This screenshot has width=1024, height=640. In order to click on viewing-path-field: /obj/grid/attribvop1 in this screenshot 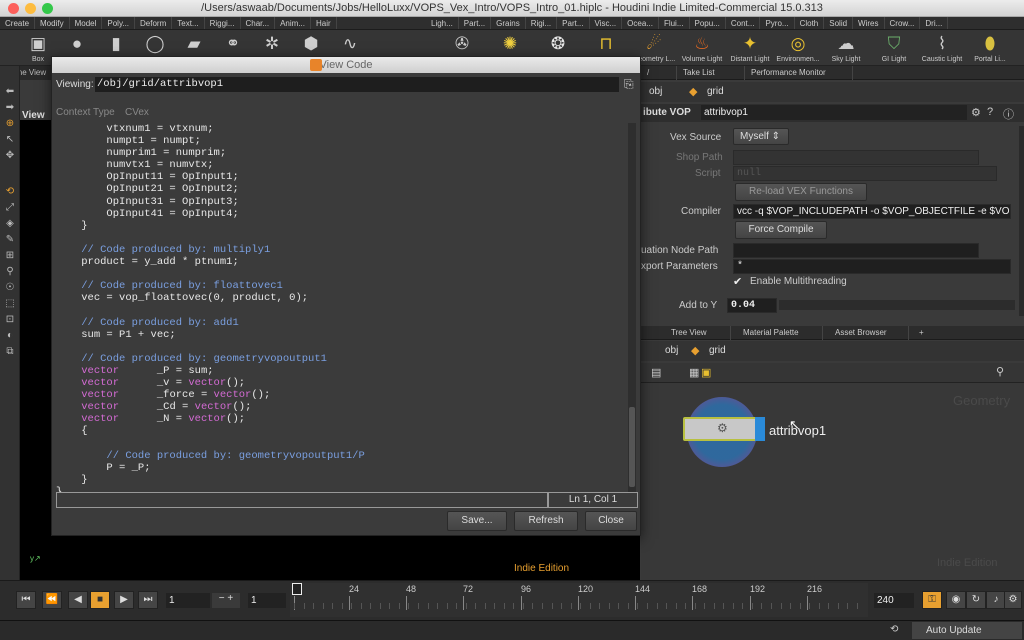, I will do `click(357, 84)`.